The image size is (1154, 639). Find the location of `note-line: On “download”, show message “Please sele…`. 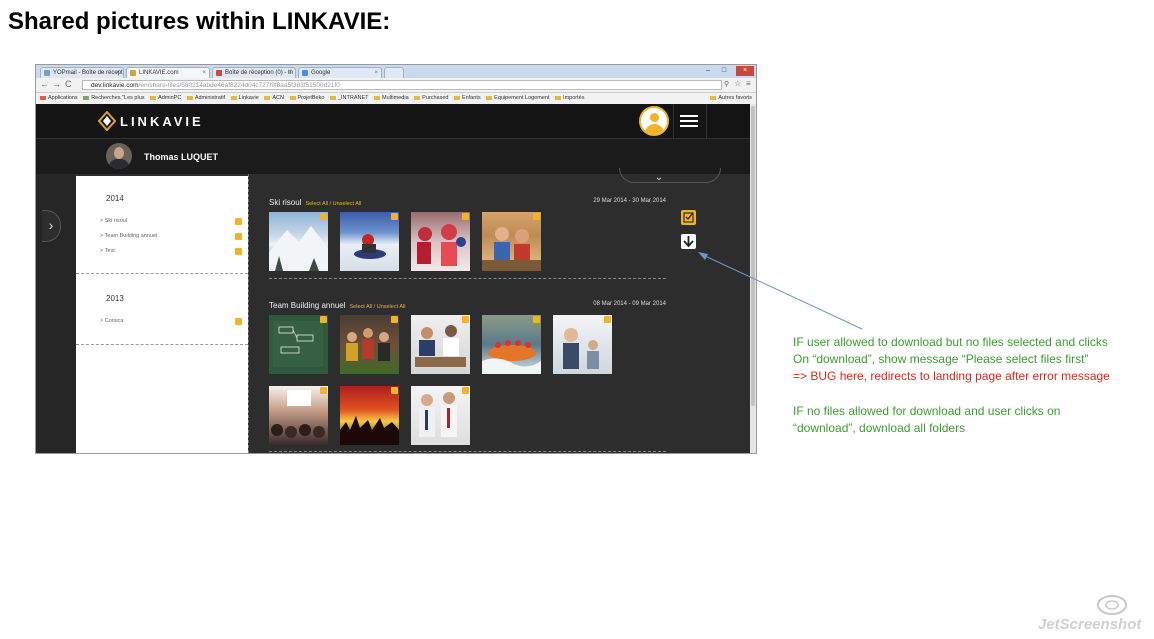

note-line: On “download”, show message “Please sele… is located at coordinates (941, 359).